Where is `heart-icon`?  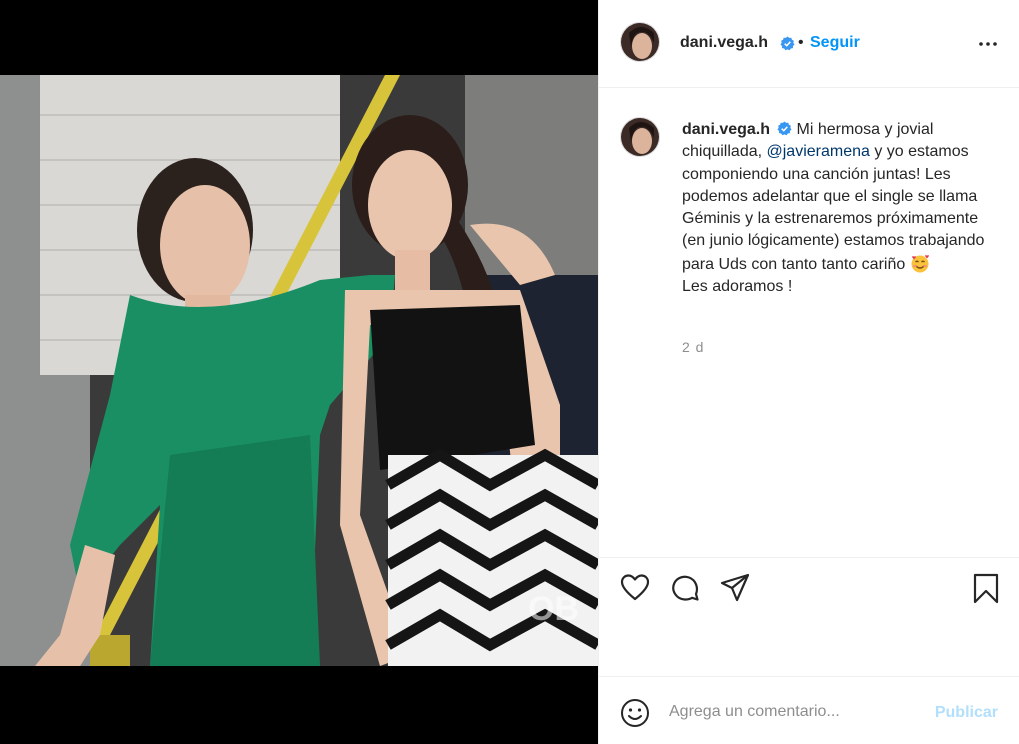
heart-icon is located at coordinates (635, 588).